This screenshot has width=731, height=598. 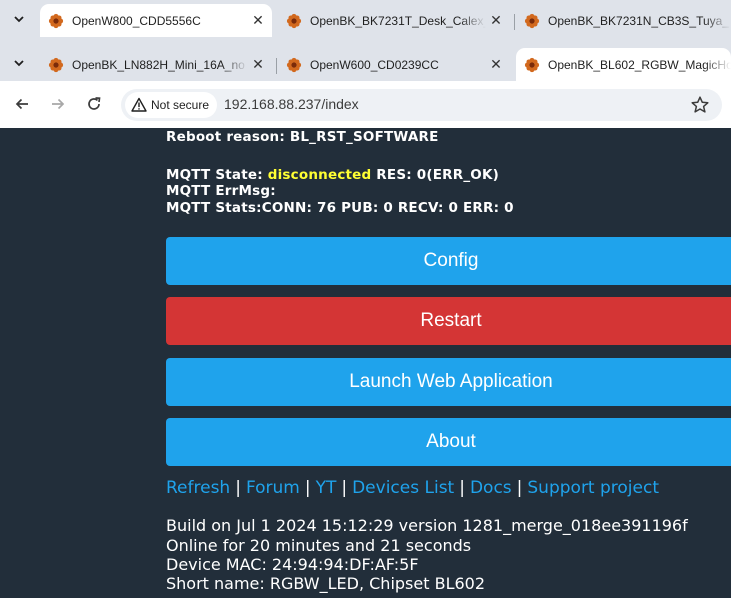 What do you see at coordinates (198, 488) in the screenshot?
I see `refresh-link: Refresh` at bounding box center [198, 488].